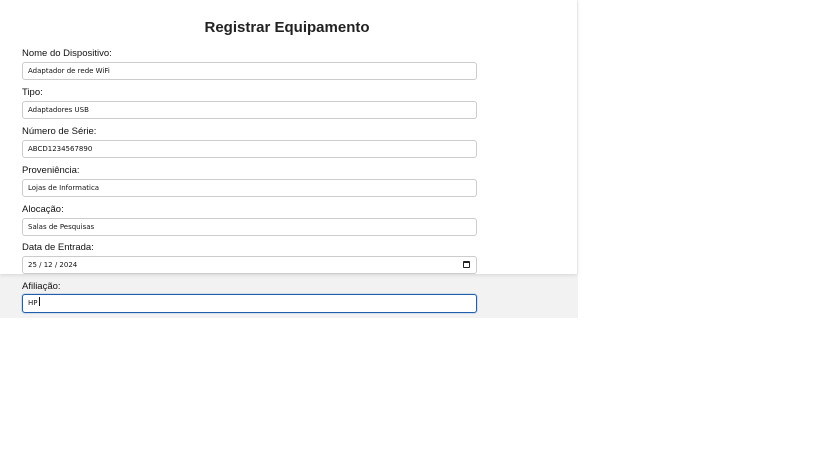 The width and height of the screenshot is (819, 460). What do you see at coordinates (287, 27) in the screenshot?
I see `page-title: Registrar Equipamento` at bounding box center [287, 27].